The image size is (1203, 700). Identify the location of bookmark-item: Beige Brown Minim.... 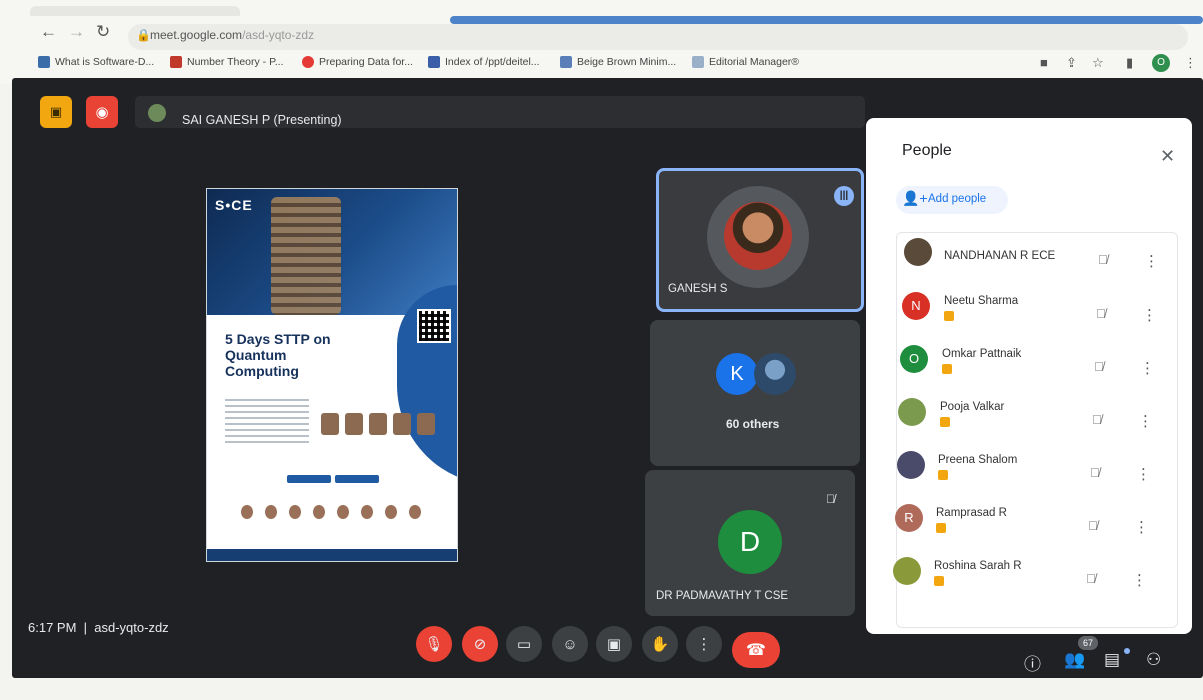
(618, 62).